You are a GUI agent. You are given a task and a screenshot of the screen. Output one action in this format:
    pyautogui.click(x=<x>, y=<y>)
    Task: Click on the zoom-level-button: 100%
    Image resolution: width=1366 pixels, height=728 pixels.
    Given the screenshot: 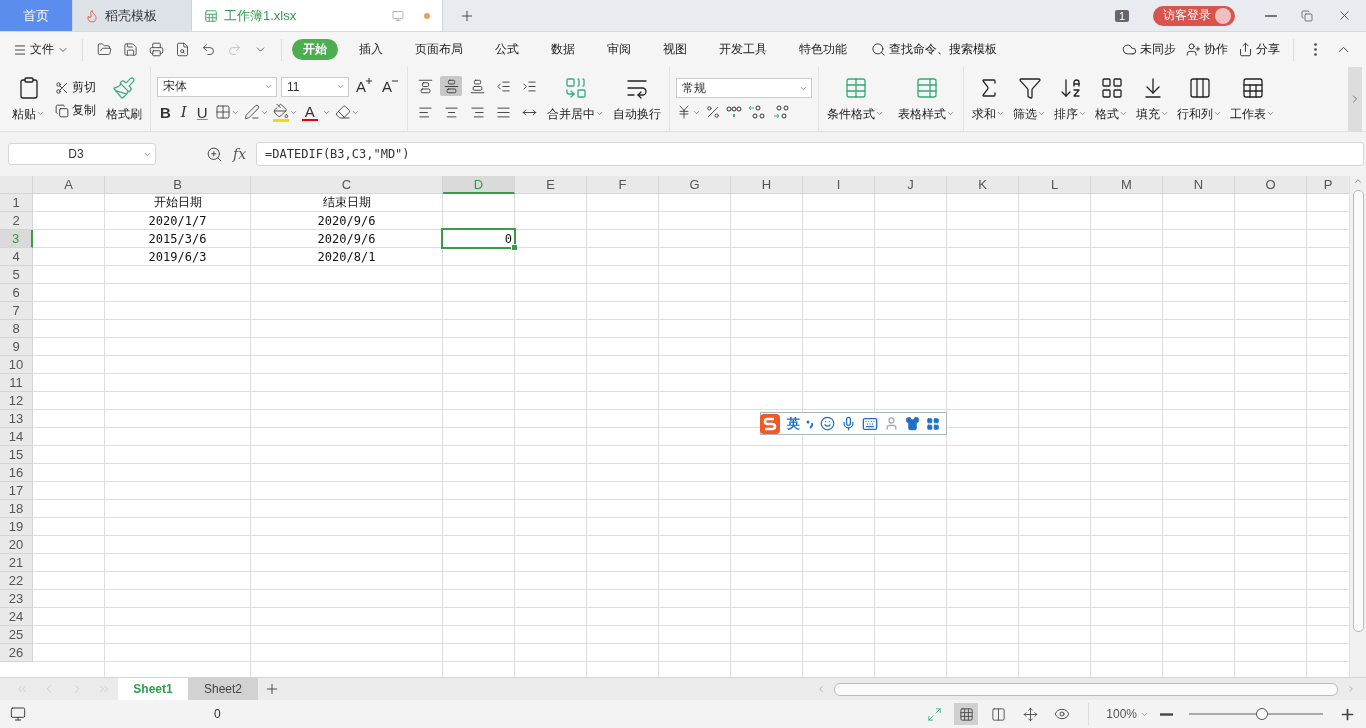 What is the action you would take?
    pyautogui.click(x=1127, y=714)
    